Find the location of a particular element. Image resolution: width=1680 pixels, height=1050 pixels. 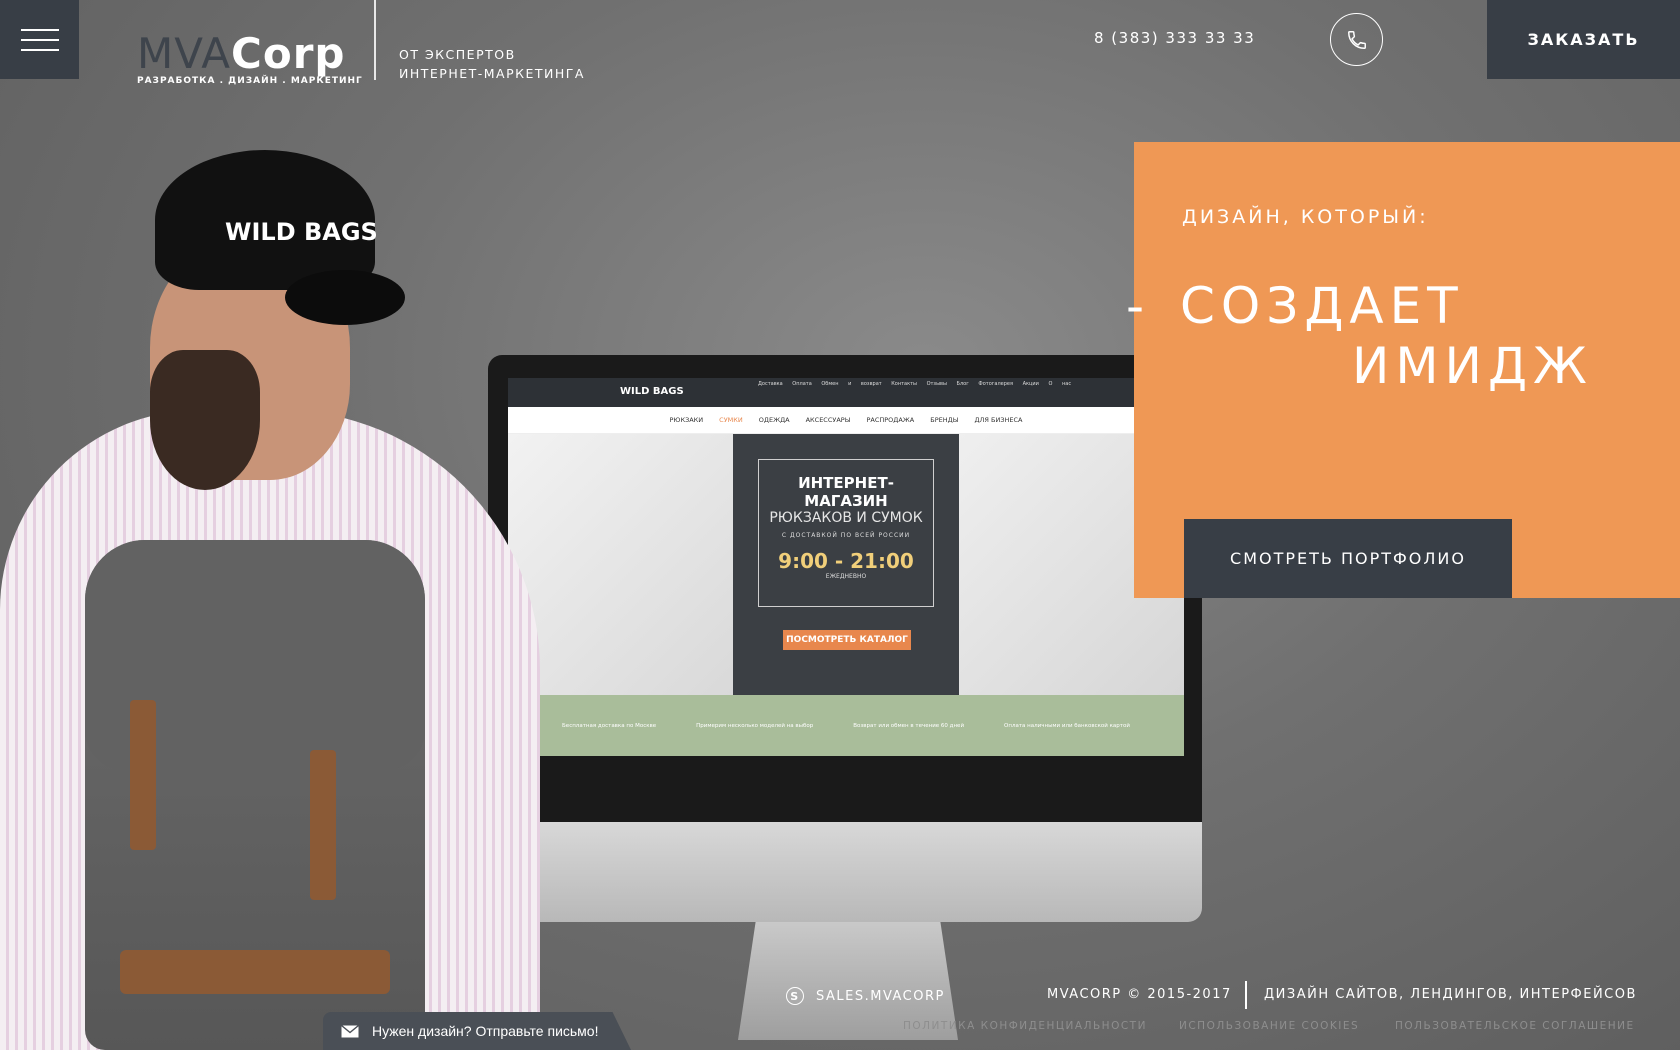

logo-corp: Corp is located at coordinates (288, 53).